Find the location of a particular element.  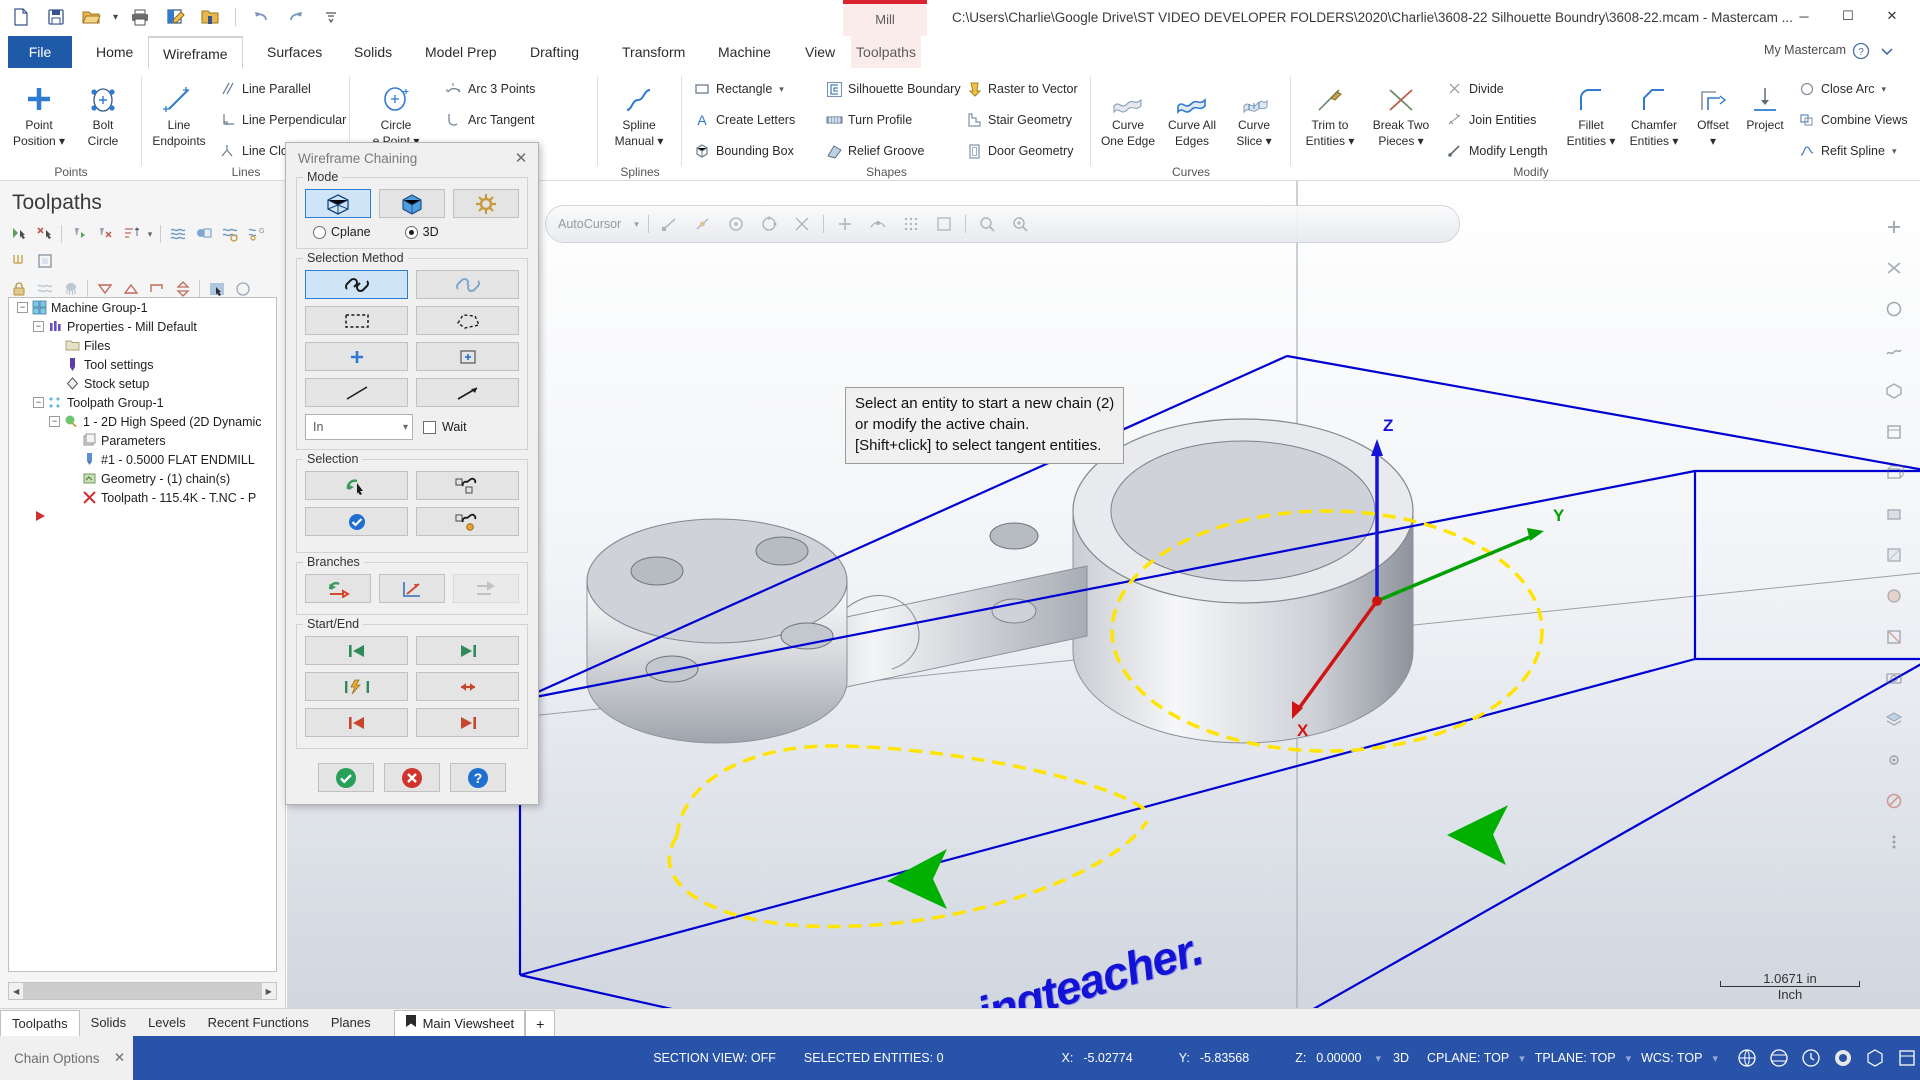

3d-radio: 3D is located at coordinates (421, 232).